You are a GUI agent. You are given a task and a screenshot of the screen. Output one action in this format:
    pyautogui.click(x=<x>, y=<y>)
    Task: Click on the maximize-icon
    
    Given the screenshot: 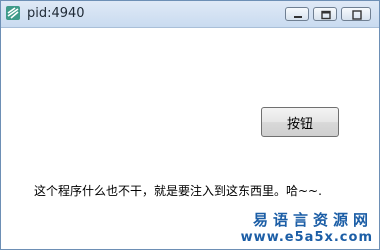 What is the action you would take?
    pyautogui.click(x=326, y=15)
    